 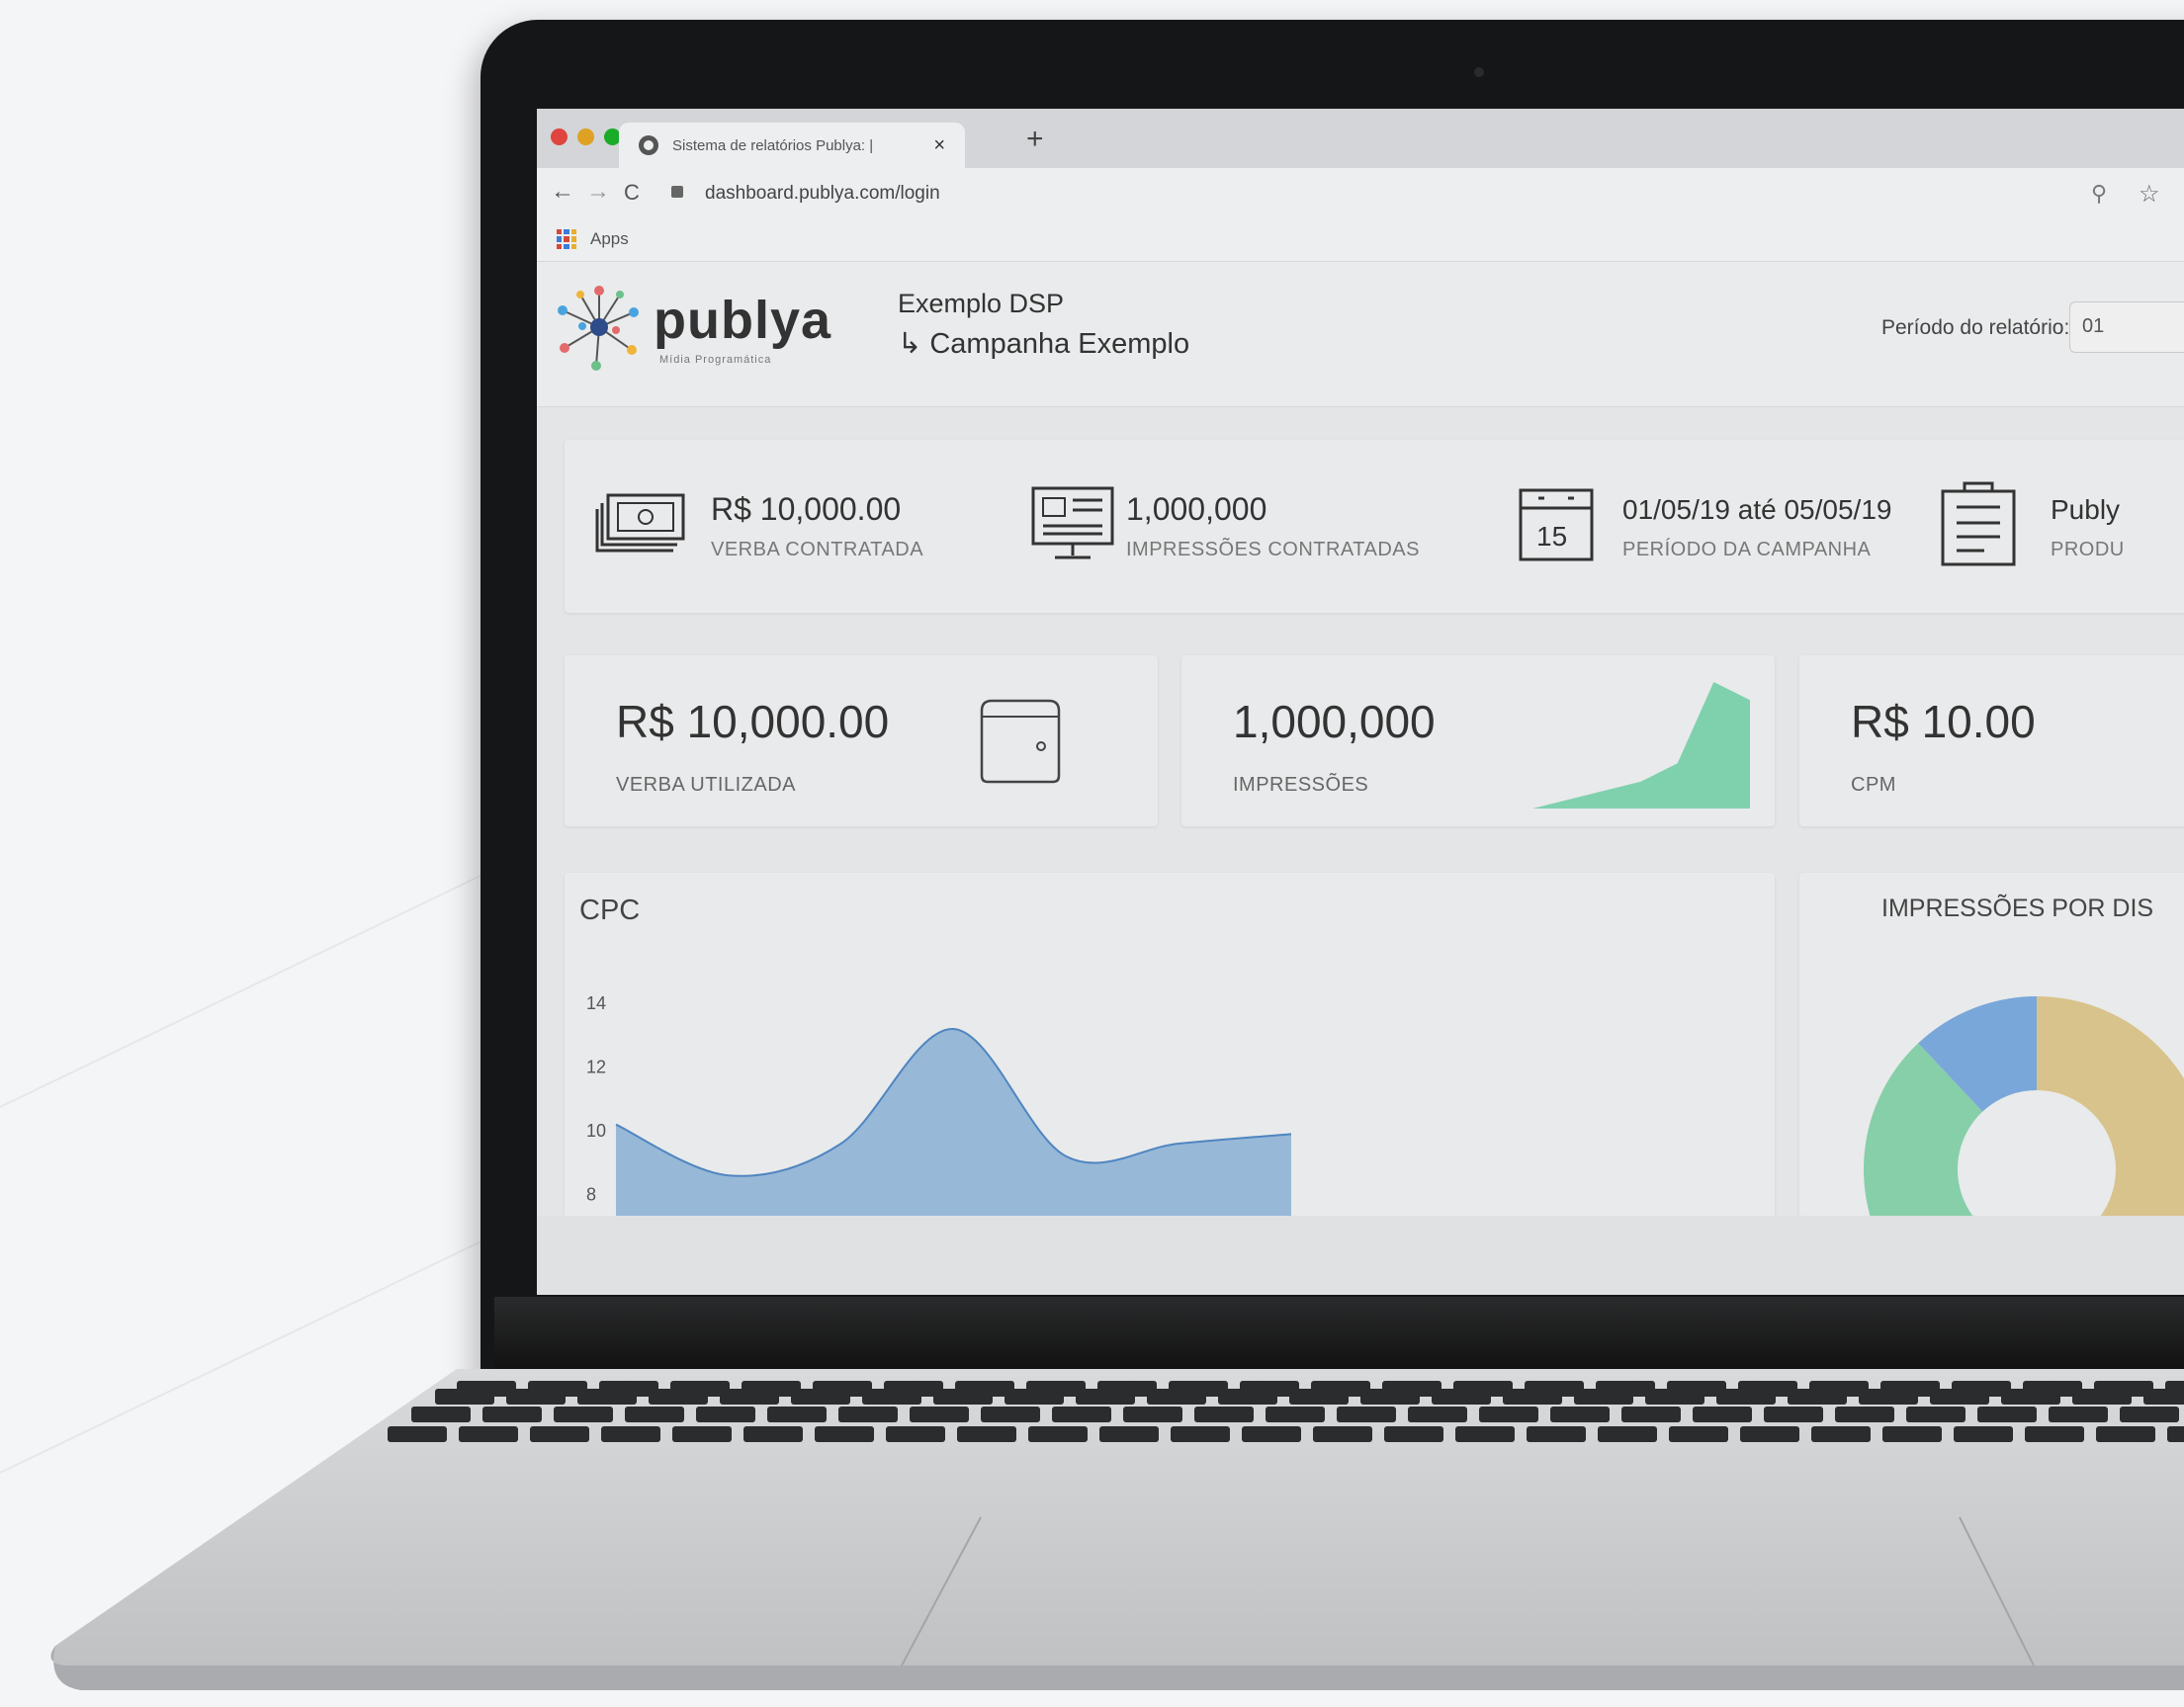 I want to click on bookmarks-bar, so click(x=1360, y=239).